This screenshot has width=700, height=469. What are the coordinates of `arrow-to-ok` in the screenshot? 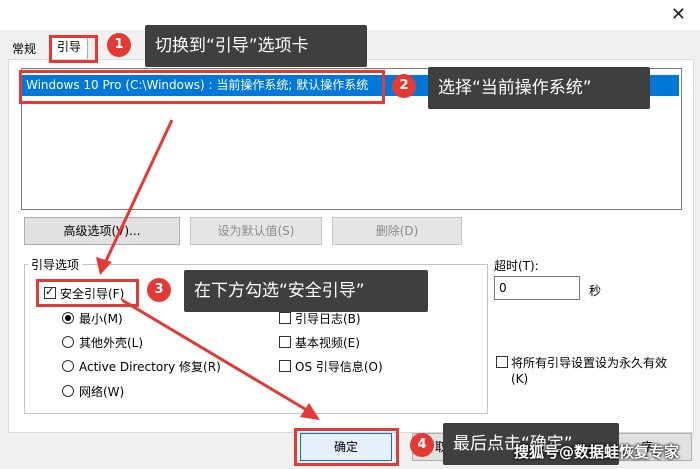 It's located at (216, 356).